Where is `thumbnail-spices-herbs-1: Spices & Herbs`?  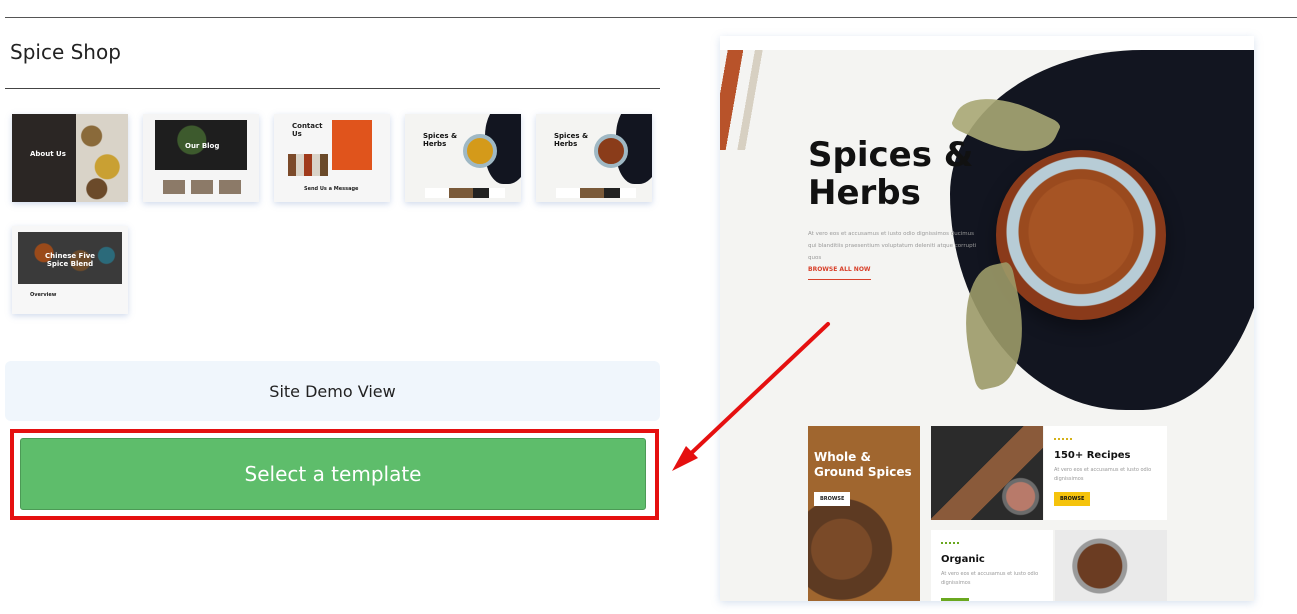
thumbnail-spices-herbs-1: Spices & Herbs is located at coordinates (463, 158).